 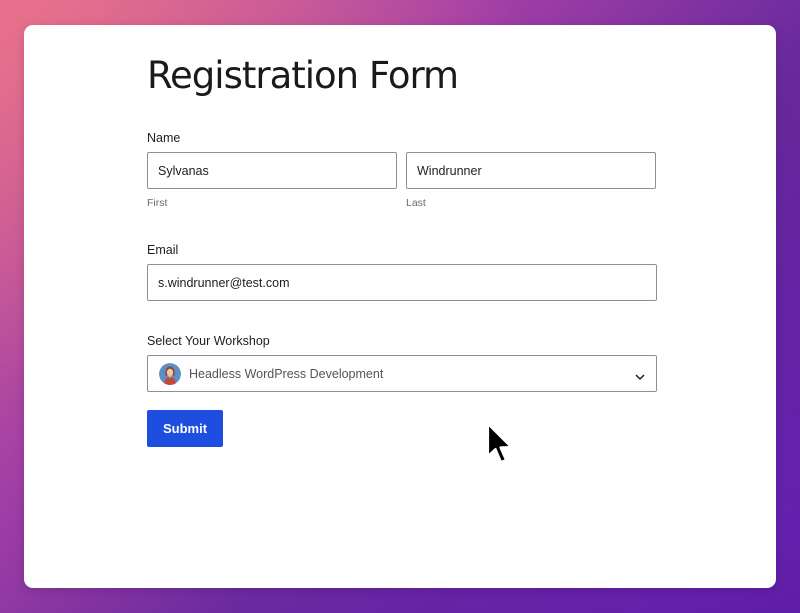 I want to click on workshop-label: Select Your Workshop, so click(x=208, y=341).